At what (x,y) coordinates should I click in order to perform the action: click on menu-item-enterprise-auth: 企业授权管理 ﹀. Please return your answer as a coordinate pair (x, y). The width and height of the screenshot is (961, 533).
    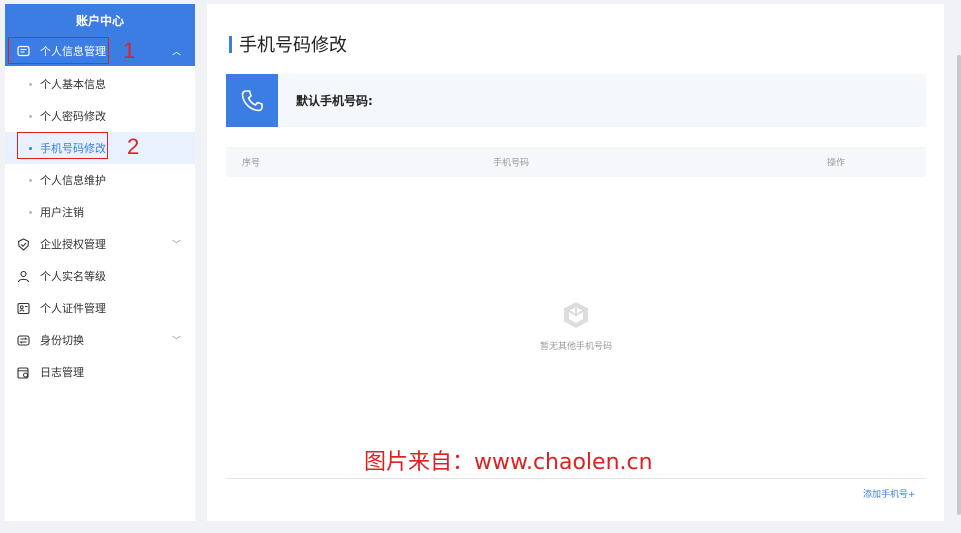
    Looking at the image, I should click on (100, 244).